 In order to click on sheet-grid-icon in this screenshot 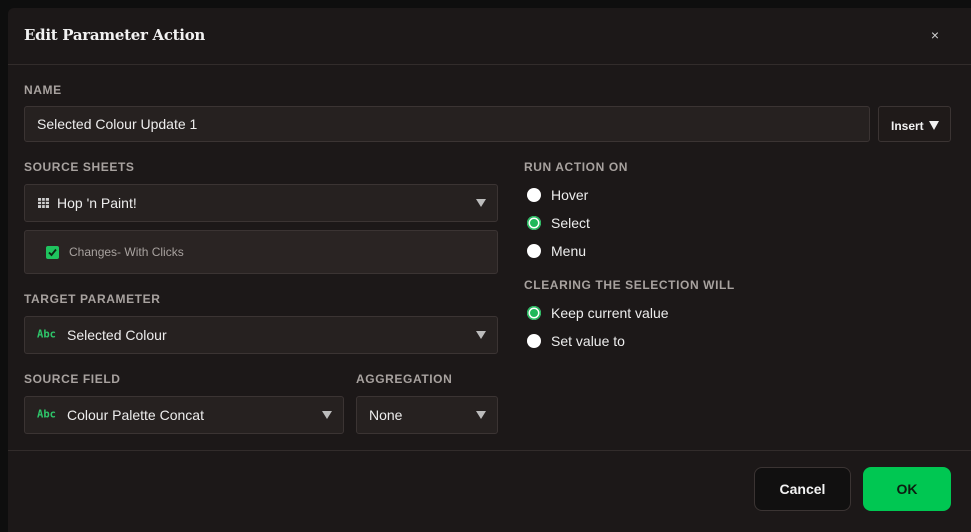, I will do `click(43, 203)`.